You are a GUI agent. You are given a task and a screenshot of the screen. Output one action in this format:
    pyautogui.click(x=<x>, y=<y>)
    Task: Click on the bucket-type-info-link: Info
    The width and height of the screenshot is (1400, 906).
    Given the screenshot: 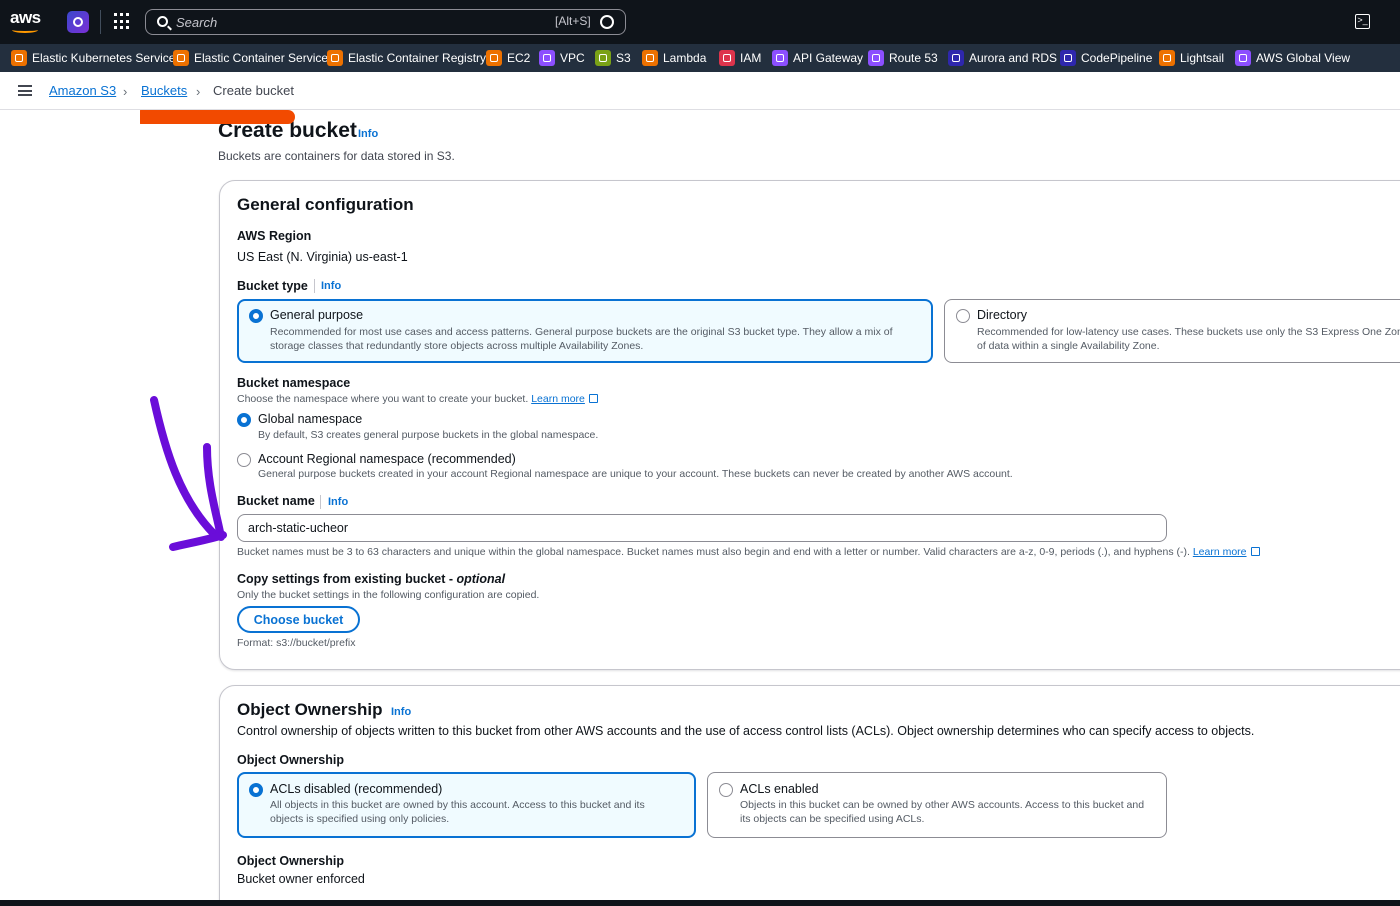 What is the action you would take?
    pyautogui.click(x=331, y=286)
    